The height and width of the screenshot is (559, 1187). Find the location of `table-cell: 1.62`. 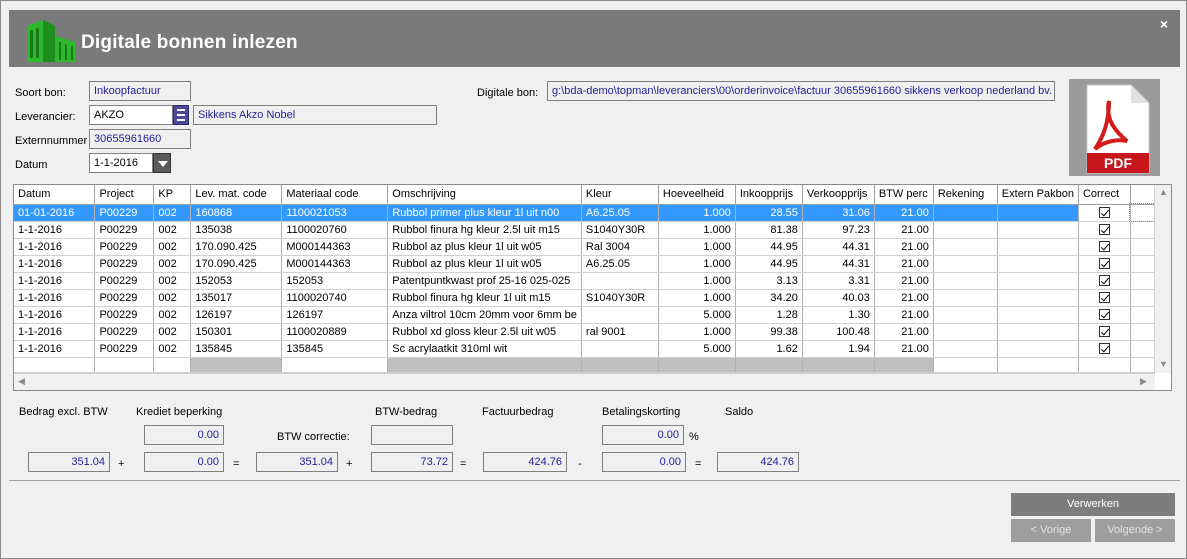

table-cell: 1.62 is located at coordinates (769, 349).